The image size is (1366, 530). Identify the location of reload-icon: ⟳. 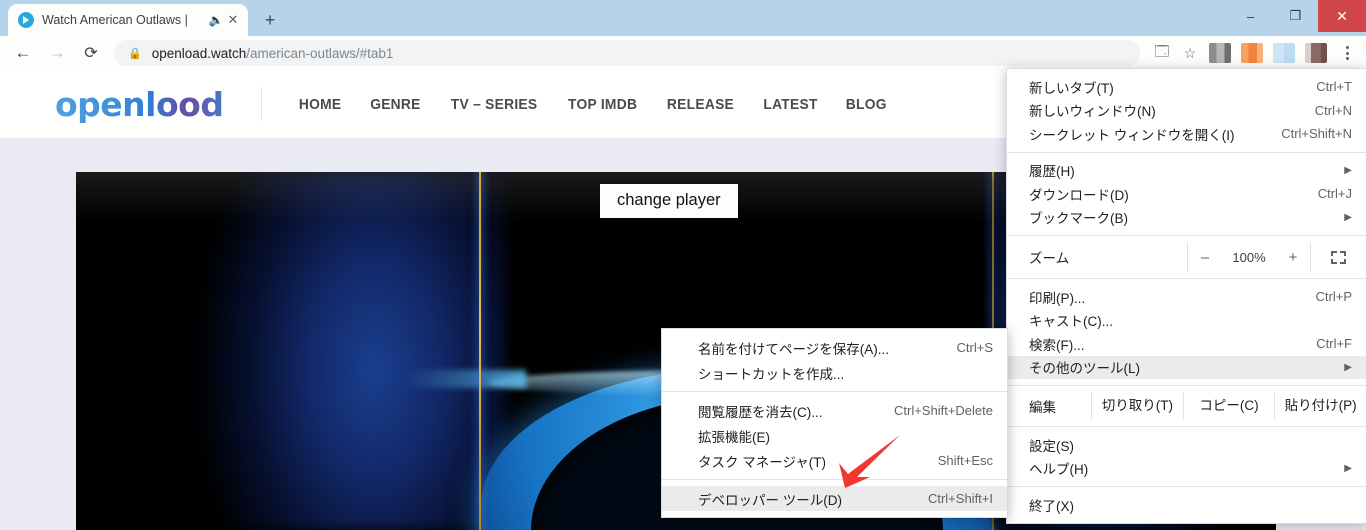
(91, 53).